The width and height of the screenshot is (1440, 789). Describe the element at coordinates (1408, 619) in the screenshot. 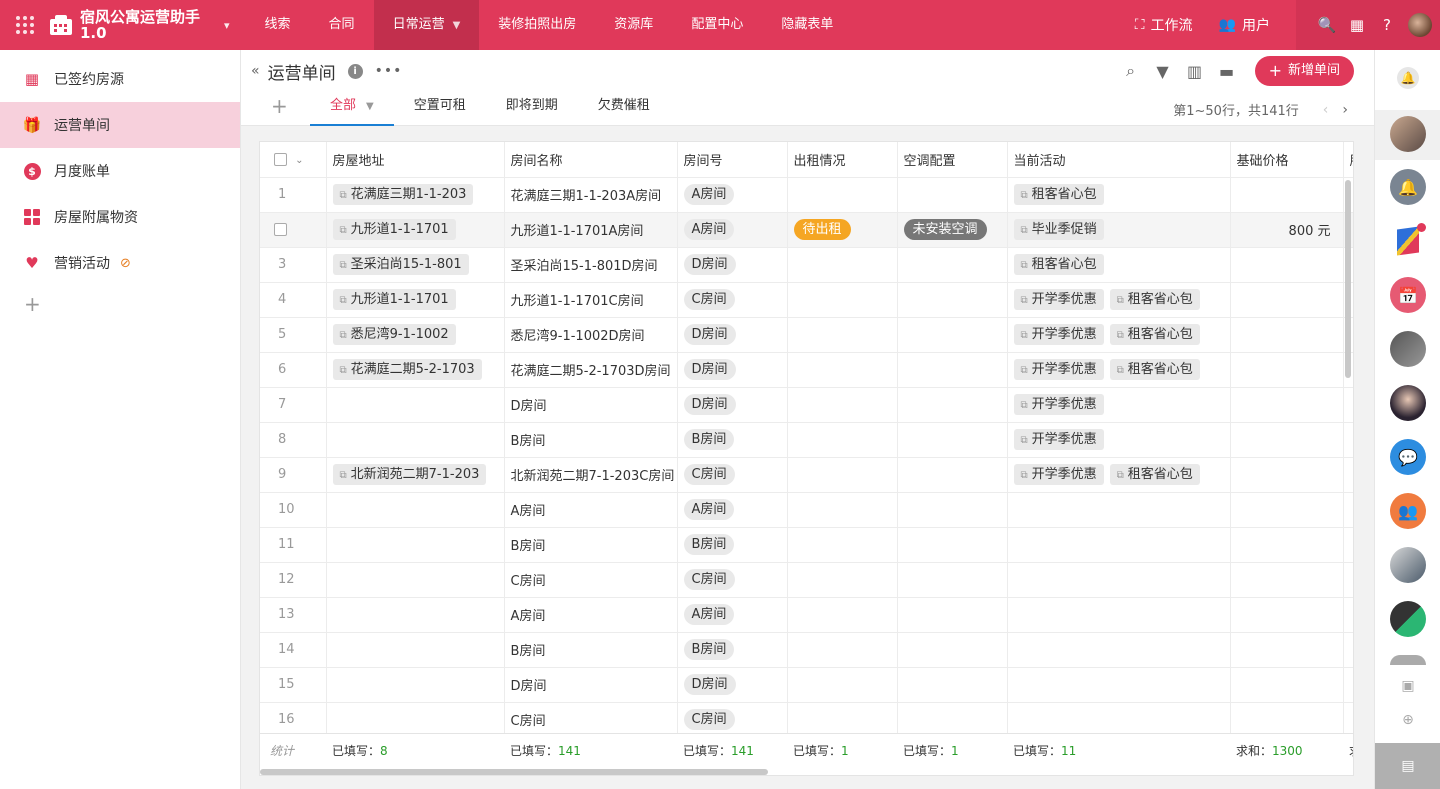

I see `group-avatar` at that location.